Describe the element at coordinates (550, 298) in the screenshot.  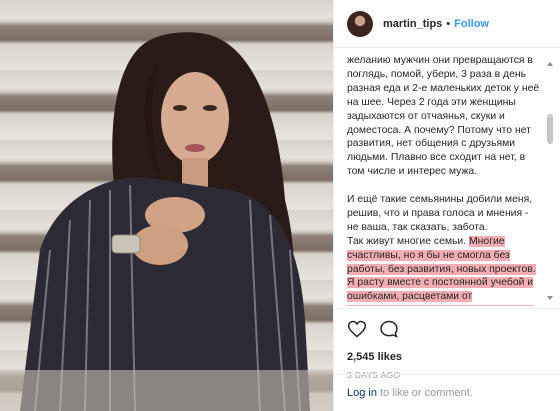
I see `scroll-down-arrow-icon` at that location.